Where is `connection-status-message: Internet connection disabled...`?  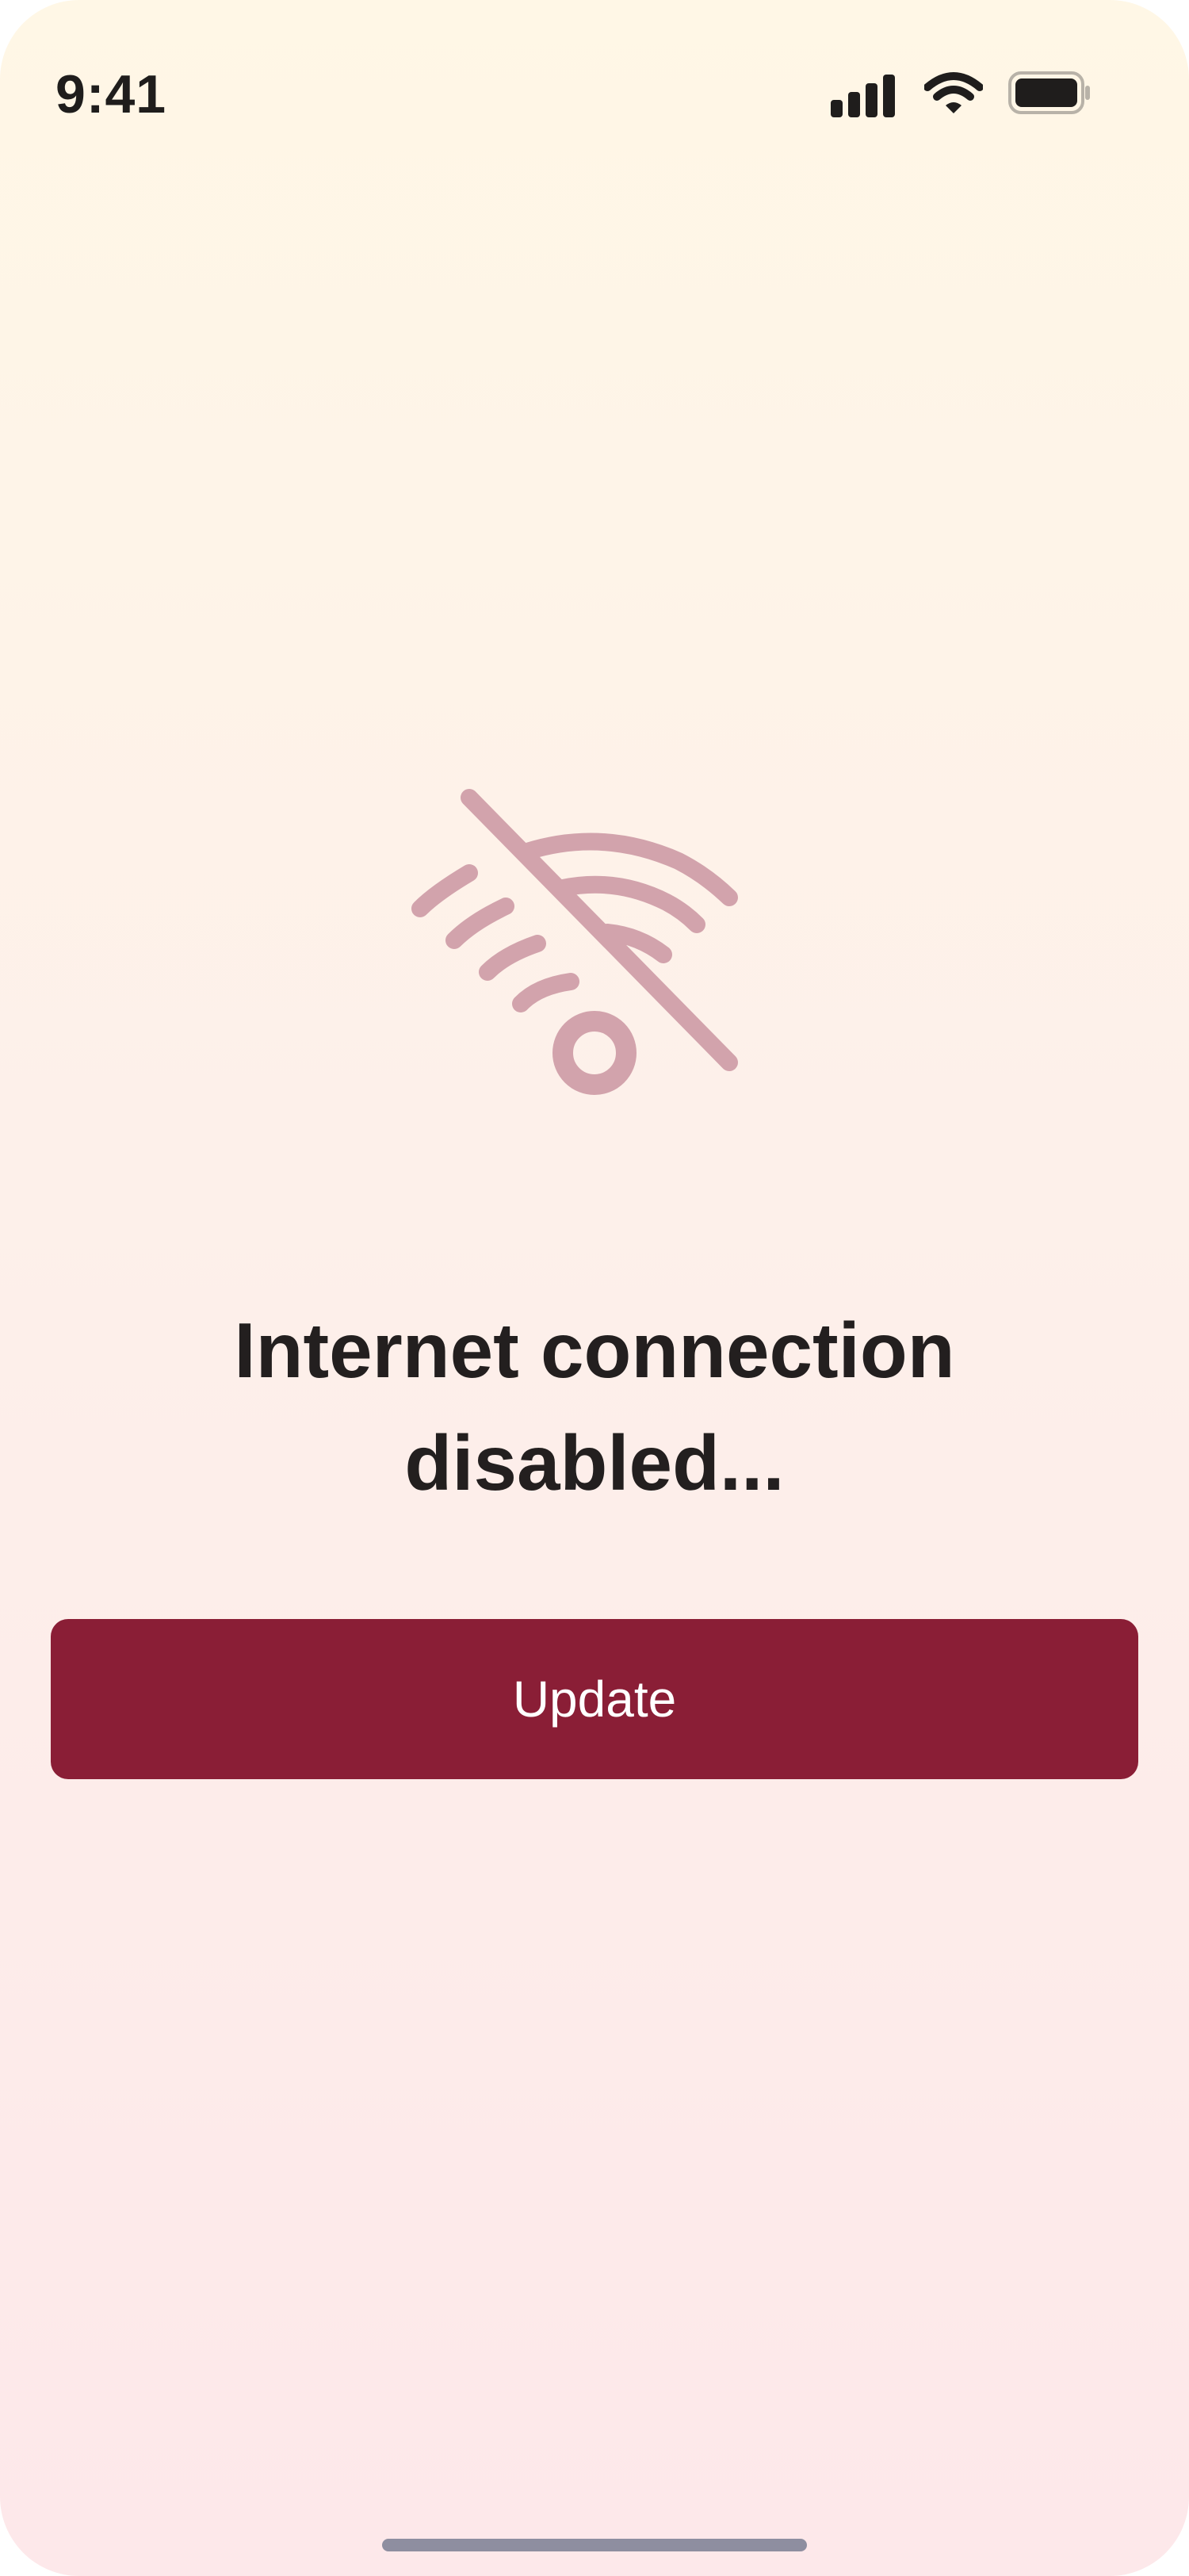
connection-status-message: Internet connection disabled... is located at coordinates (594, 1406).